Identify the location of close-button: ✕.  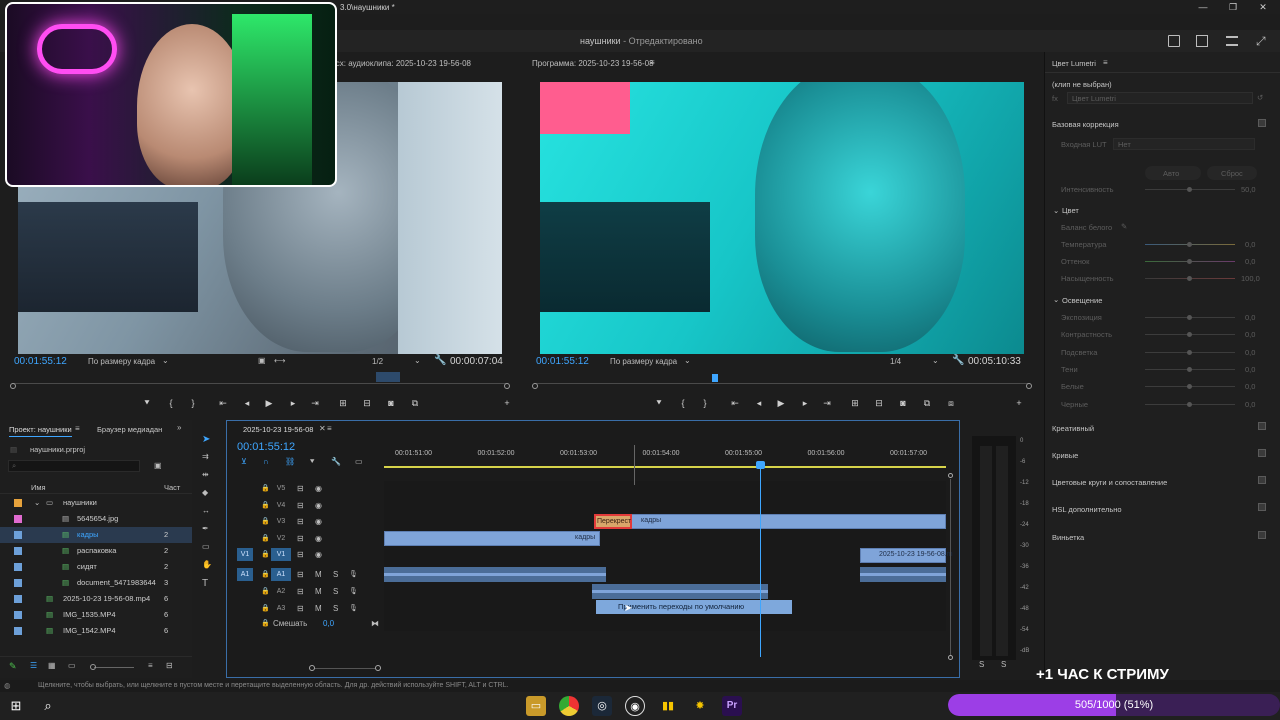
(1263, 7).